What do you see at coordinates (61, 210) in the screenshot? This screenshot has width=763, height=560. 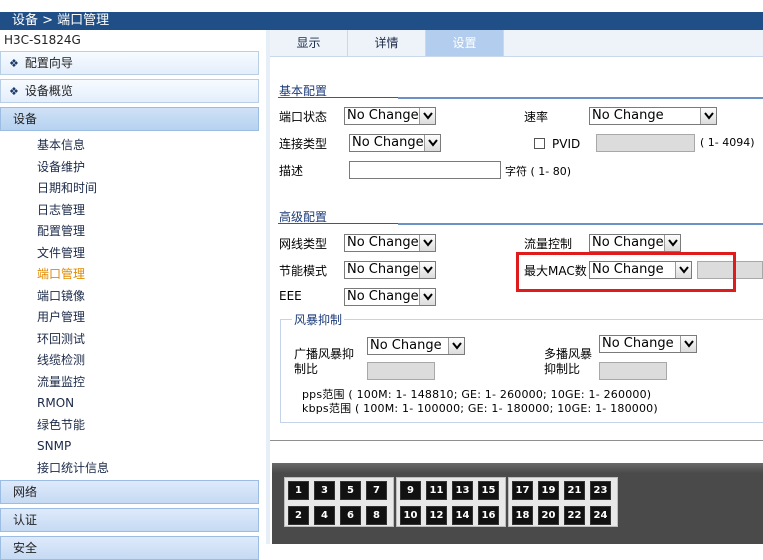 I see `sidebar-item-log: 日志管理` at bounding box center [61, 210].